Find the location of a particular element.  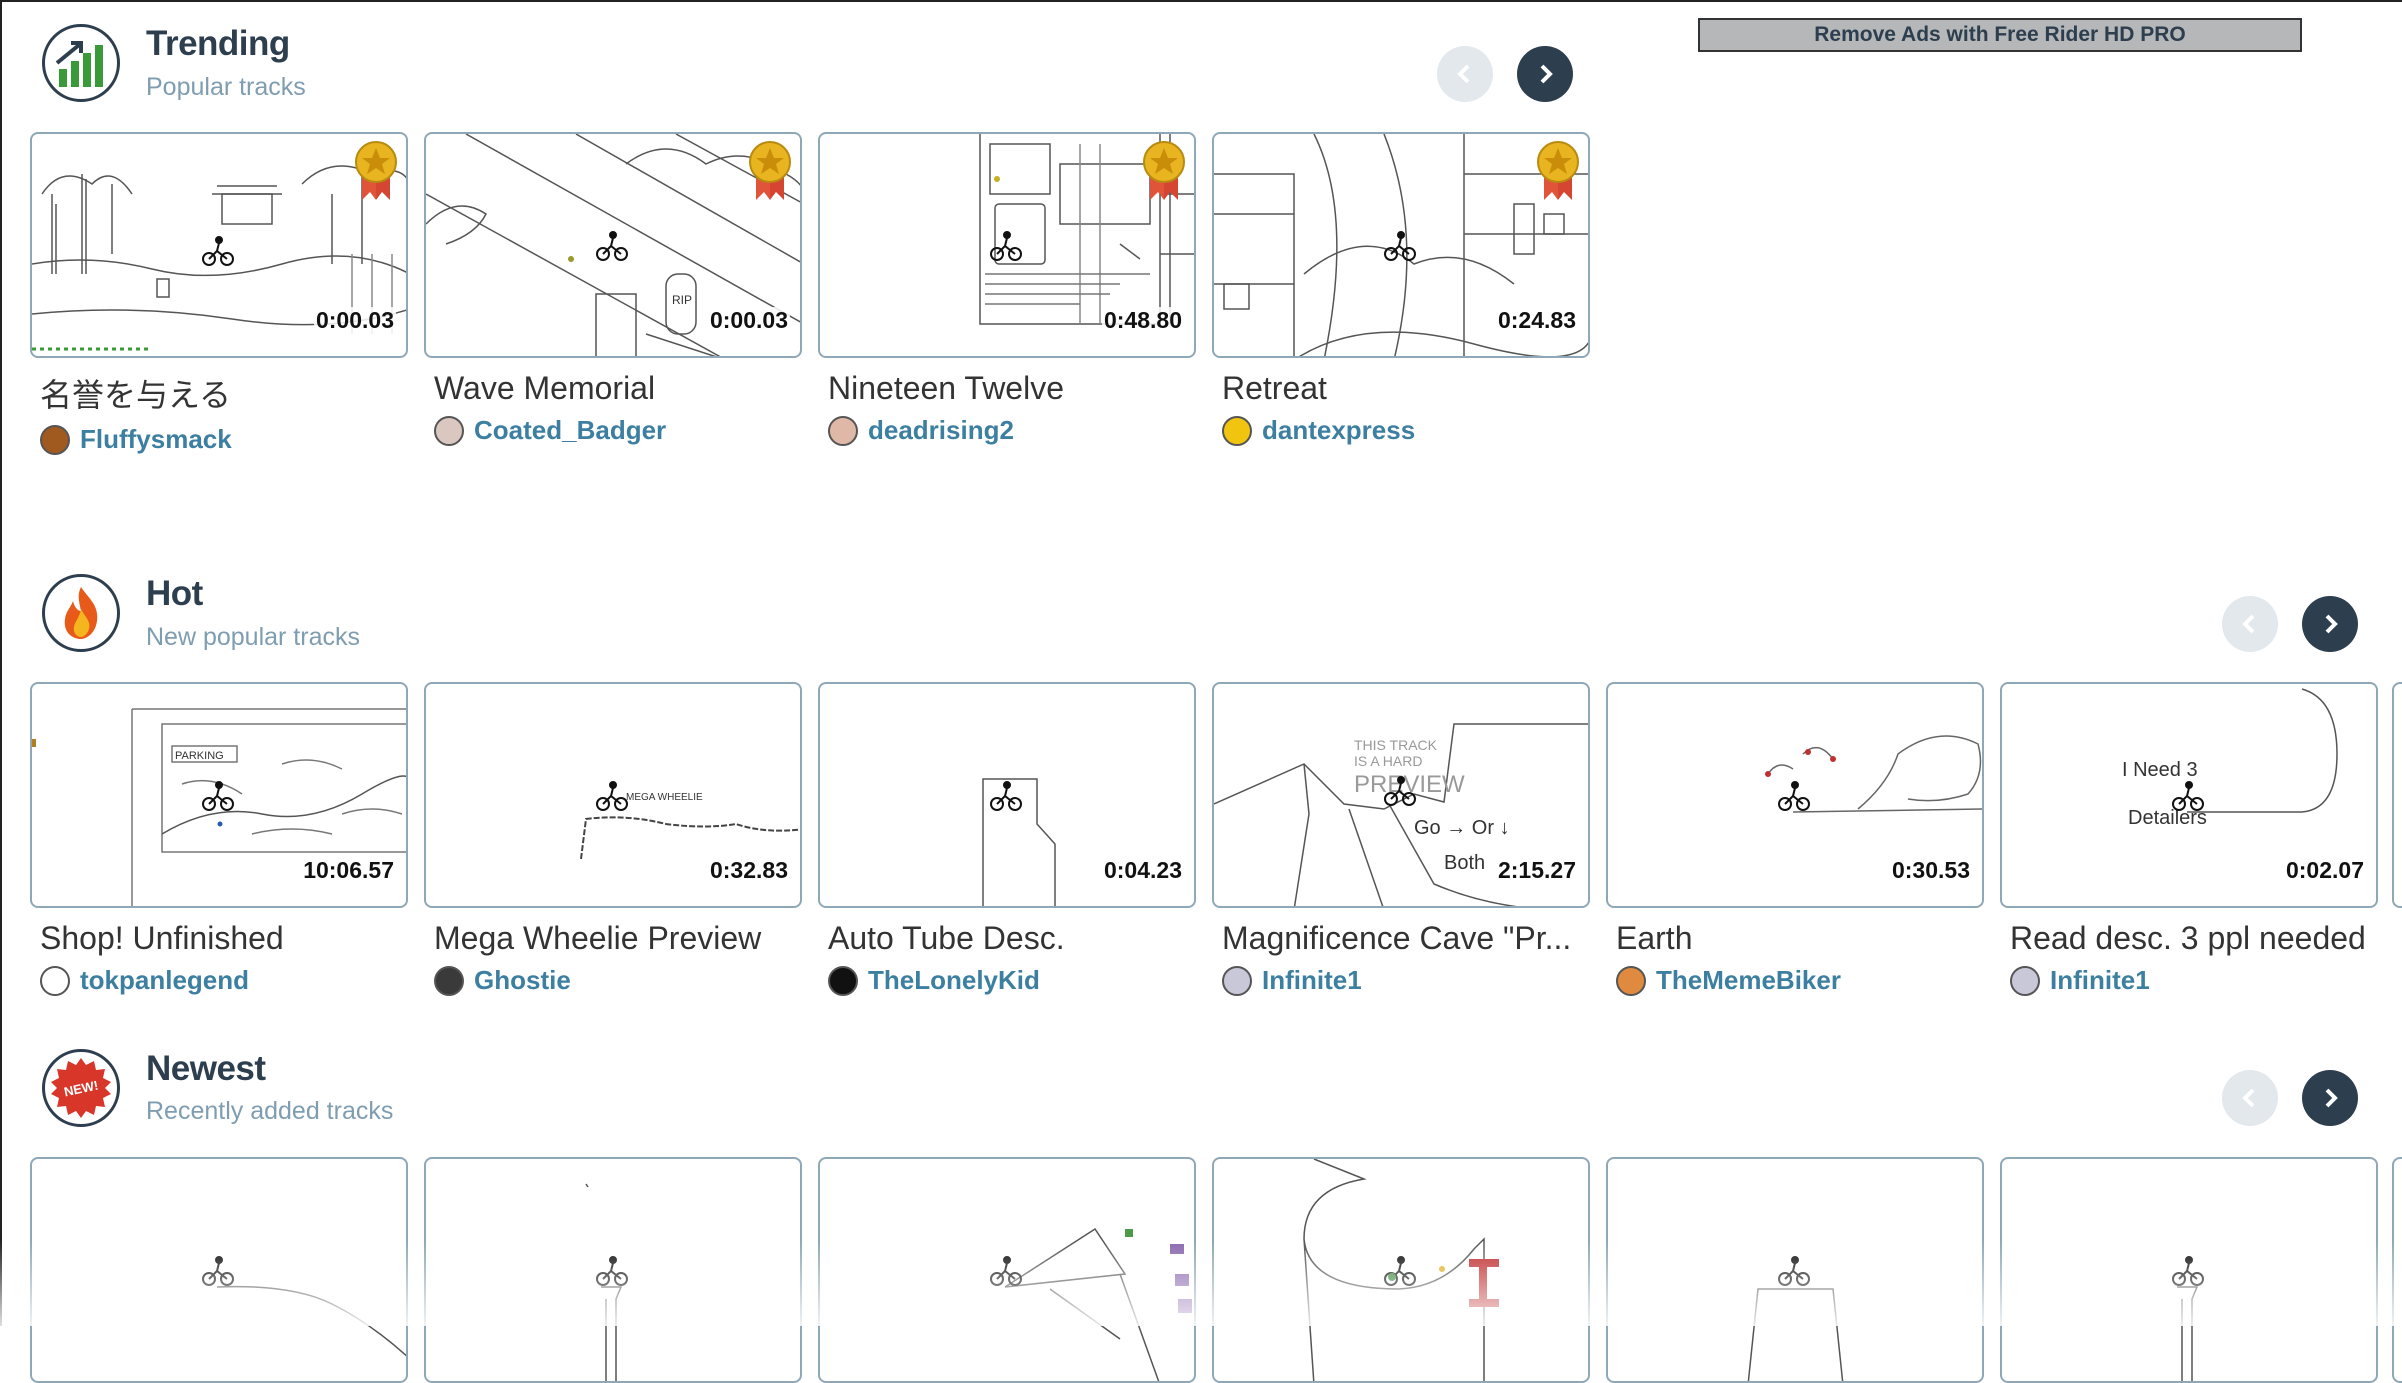

track-author: tokpanlegend is located at coordinates (224, 980).